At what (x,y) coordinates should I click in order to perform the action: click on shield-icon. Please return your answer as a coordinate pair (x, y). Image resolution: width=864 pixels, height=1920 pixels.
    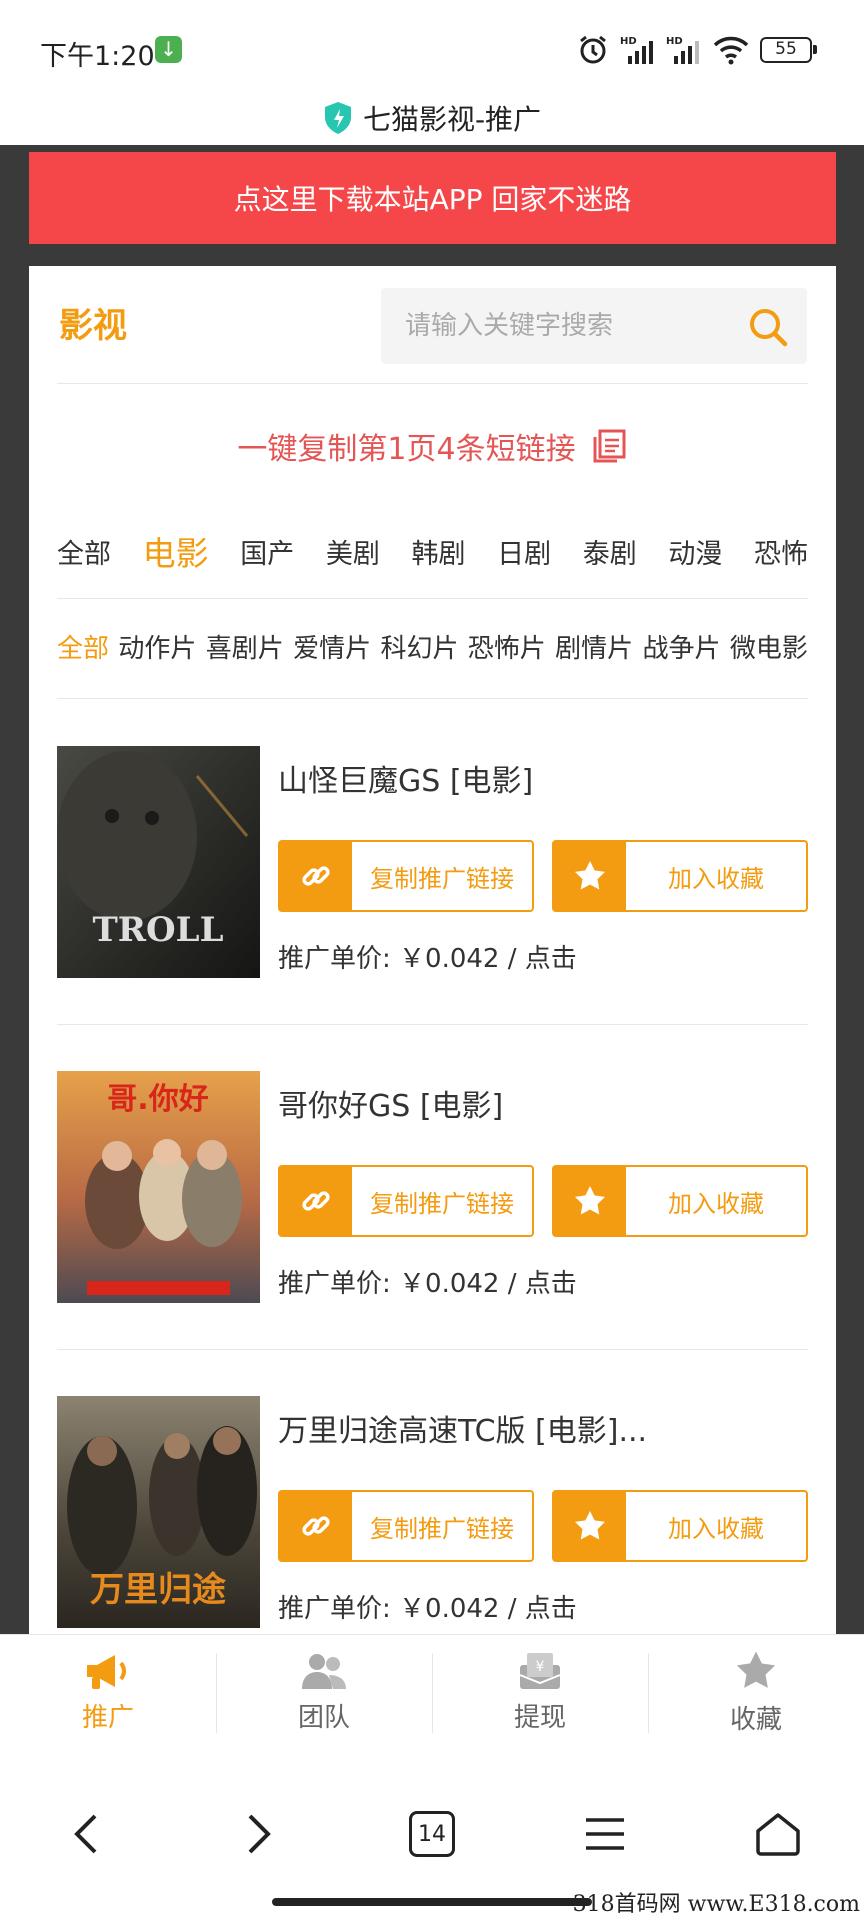
    Looking at the image, I should click on (337, 117).